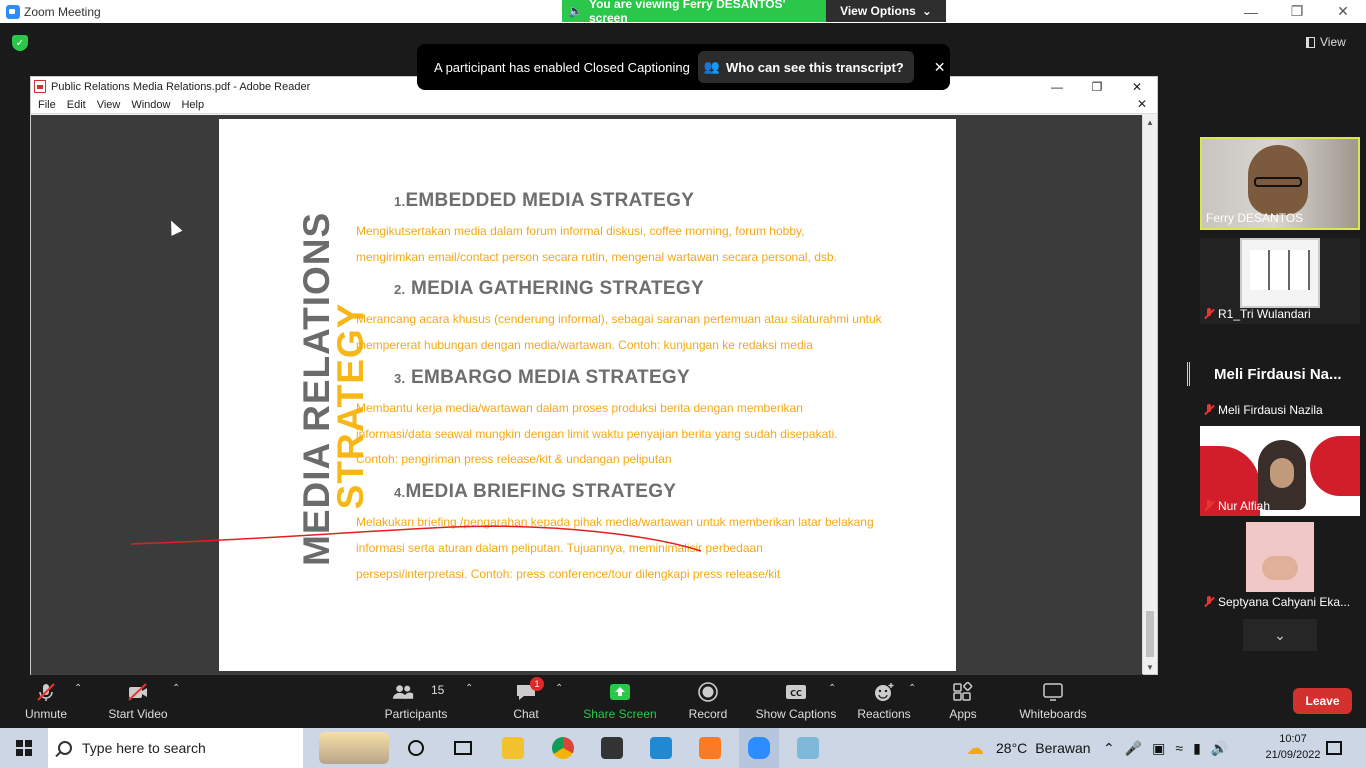 This screenshot has height=768, width=1366. Describe the element at coordinates (1053, 692) in the screenshot. I see `whiteboard-icon` at that location.